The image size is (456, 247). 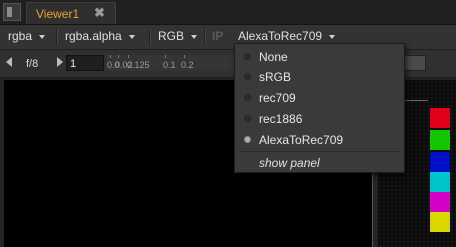 What do you see at coordinates (60, 62) in the screenshot?
I see `fstop-increase-icon` at bounding box center [60, 62].